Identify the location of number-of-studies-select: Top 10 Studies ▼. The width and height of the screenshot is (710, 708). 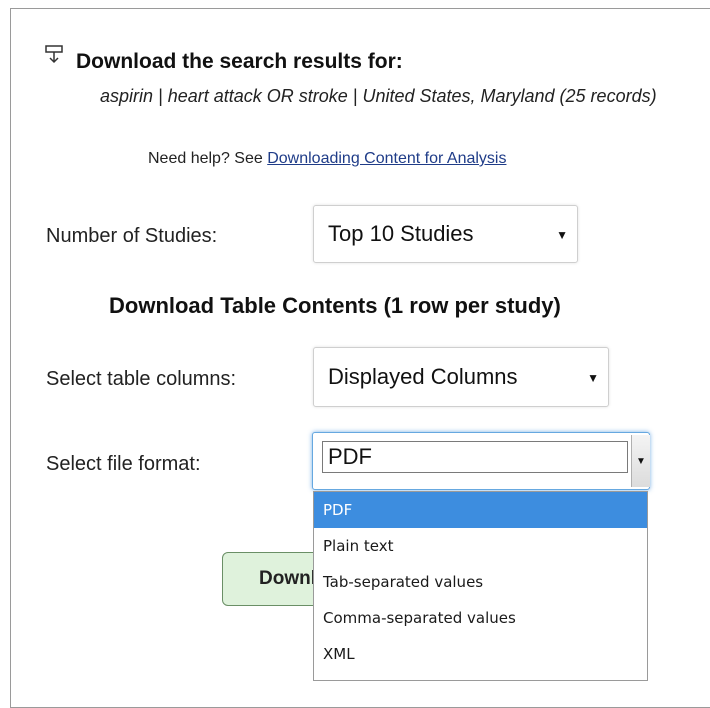
(445, 234).